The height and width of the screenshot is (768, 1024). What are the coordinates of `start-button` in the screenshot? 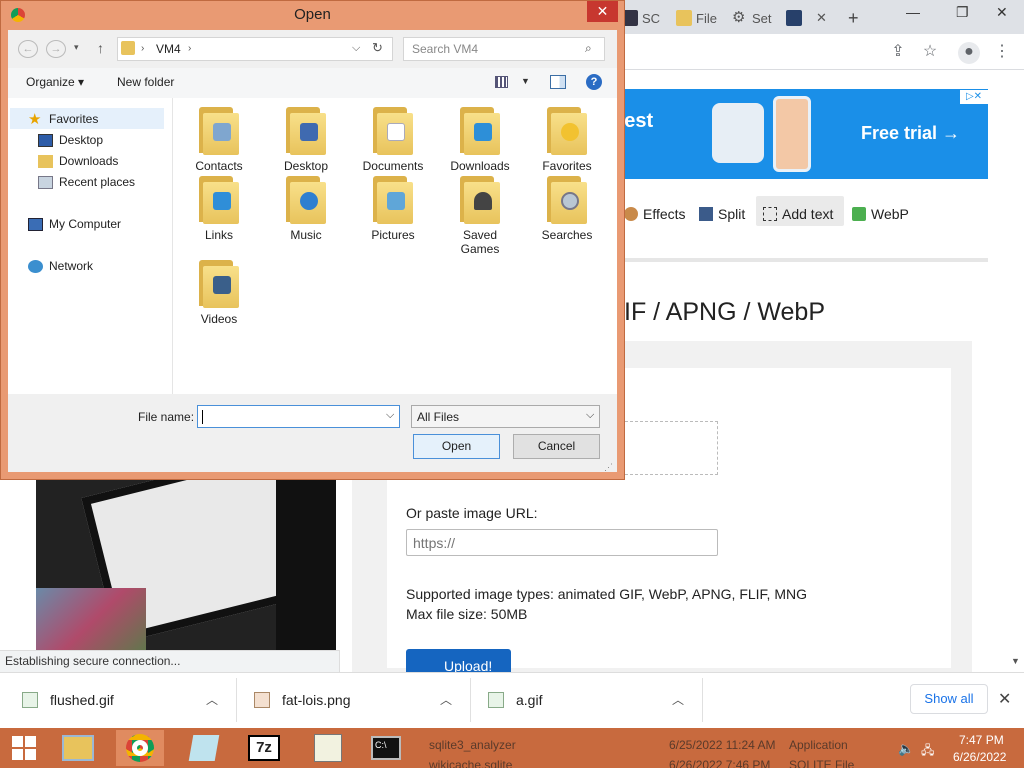 It's located at (24, 748).